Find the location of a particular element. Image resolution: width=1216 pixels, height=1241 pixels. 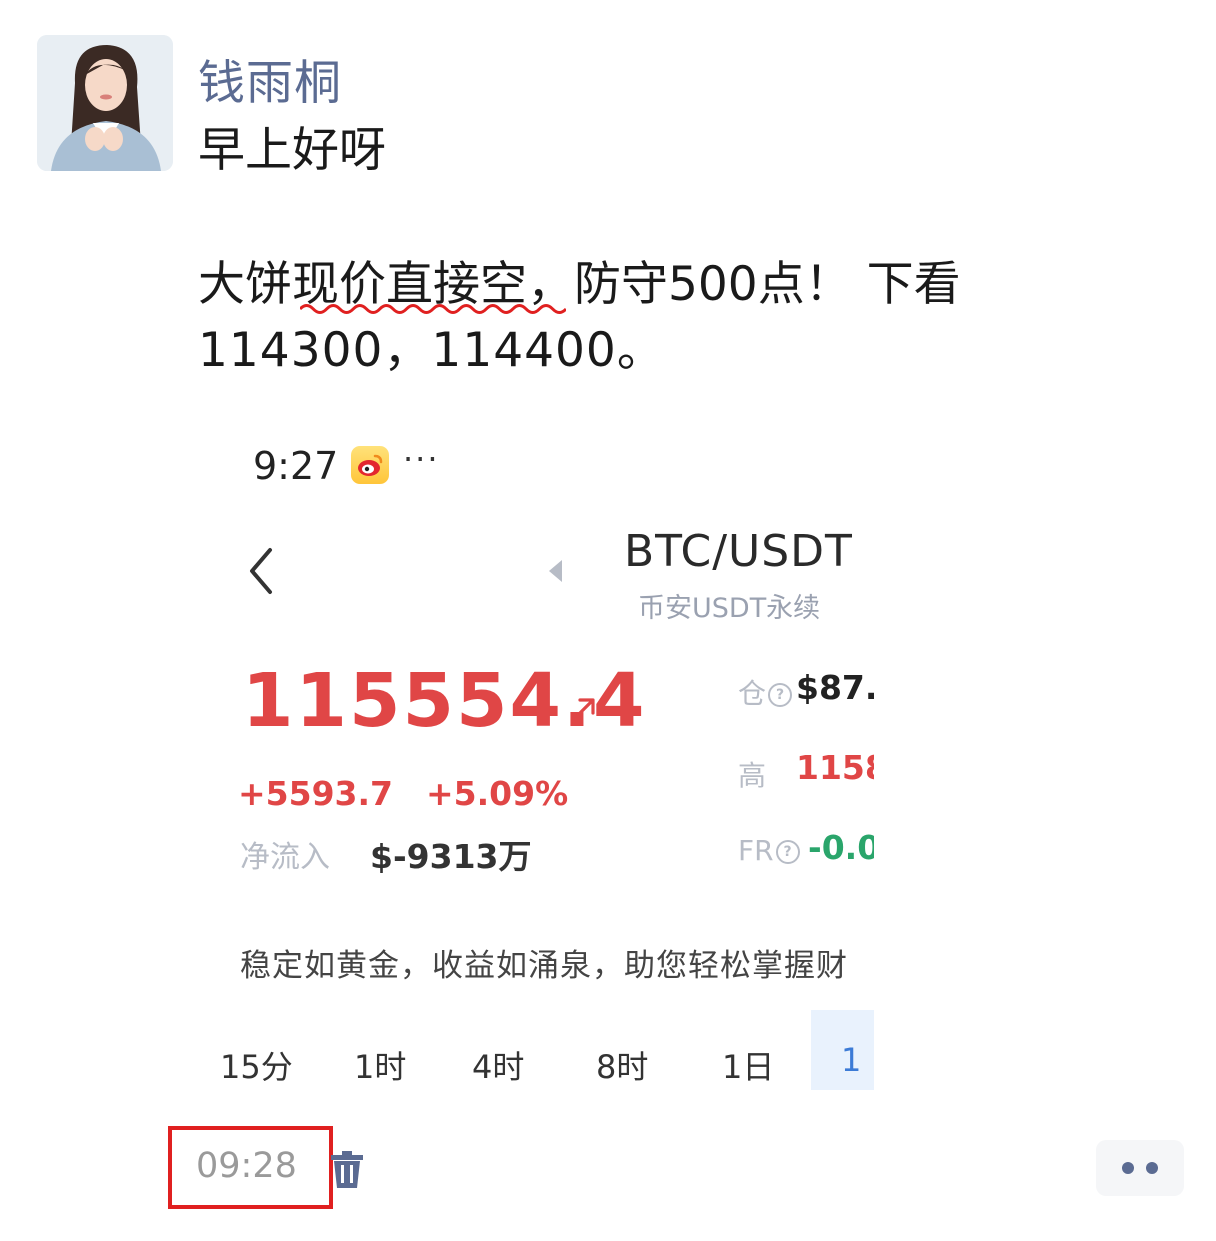

status-more-icon: ··· is located at coordinates (421, 459).